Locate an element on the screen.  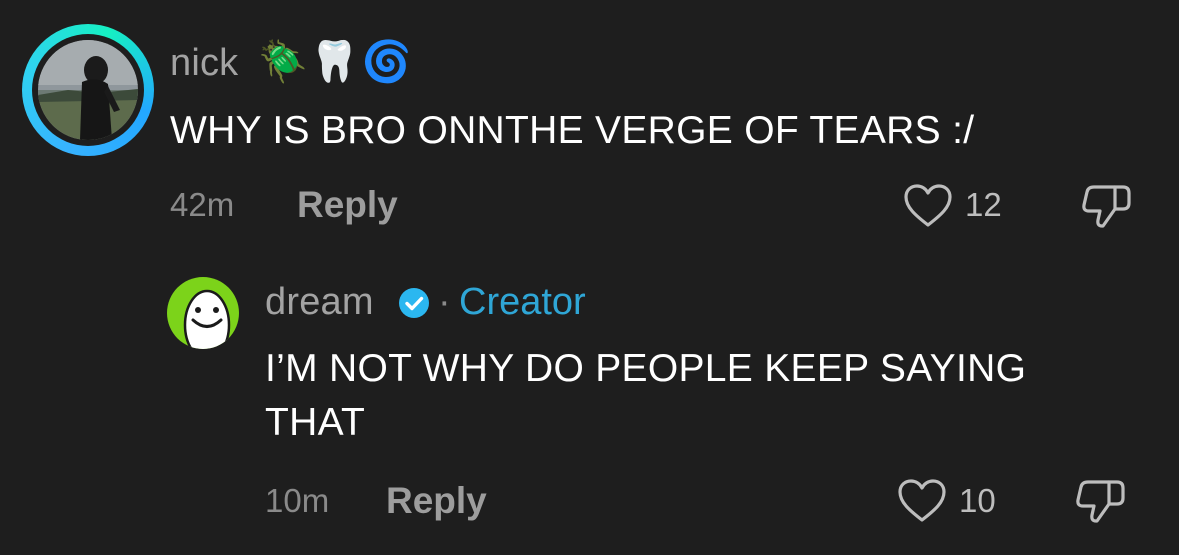
spiral-icon: 🌀 is located at coordinates (386, 62).